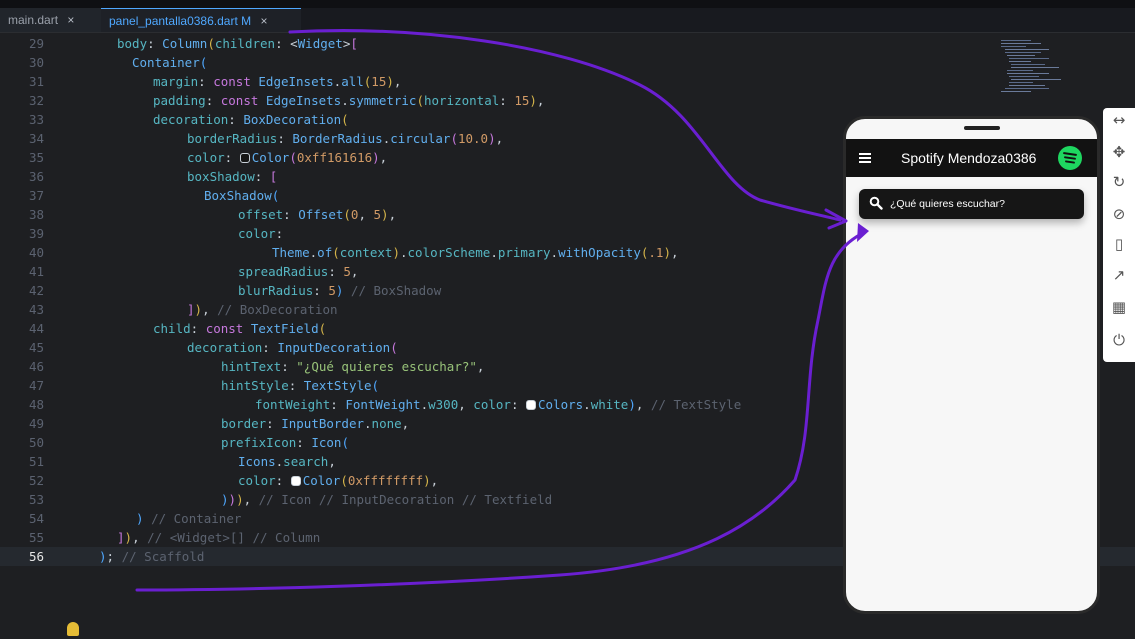 This screenshot has width=1135, height=639. I want to click on code-line: boxShadow: [, so click(232, 176).